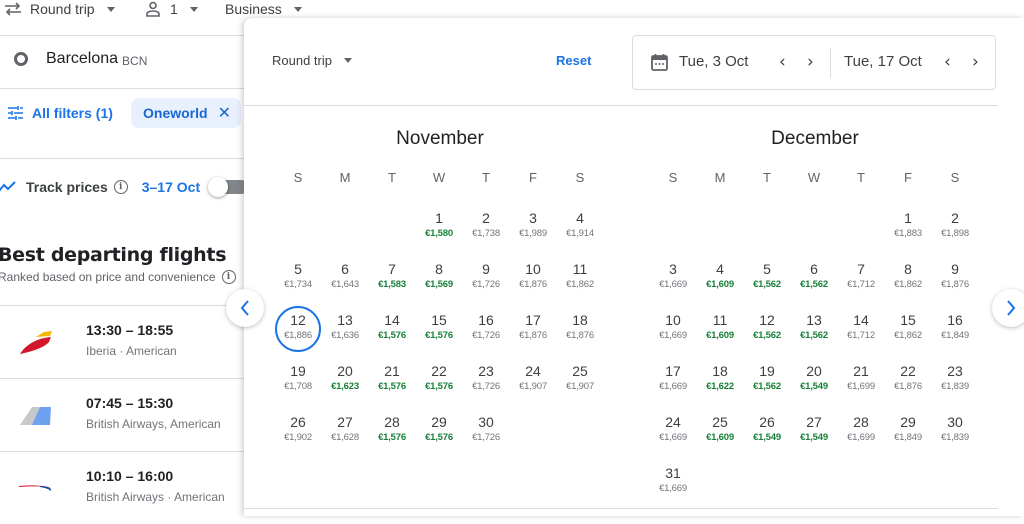 Image resolution: width=1024 pixels, height=524 pixels. Describe the element at coordinates (345, 380) in the screenshot. I see `calendar-day: 20 €1,623` at that location.